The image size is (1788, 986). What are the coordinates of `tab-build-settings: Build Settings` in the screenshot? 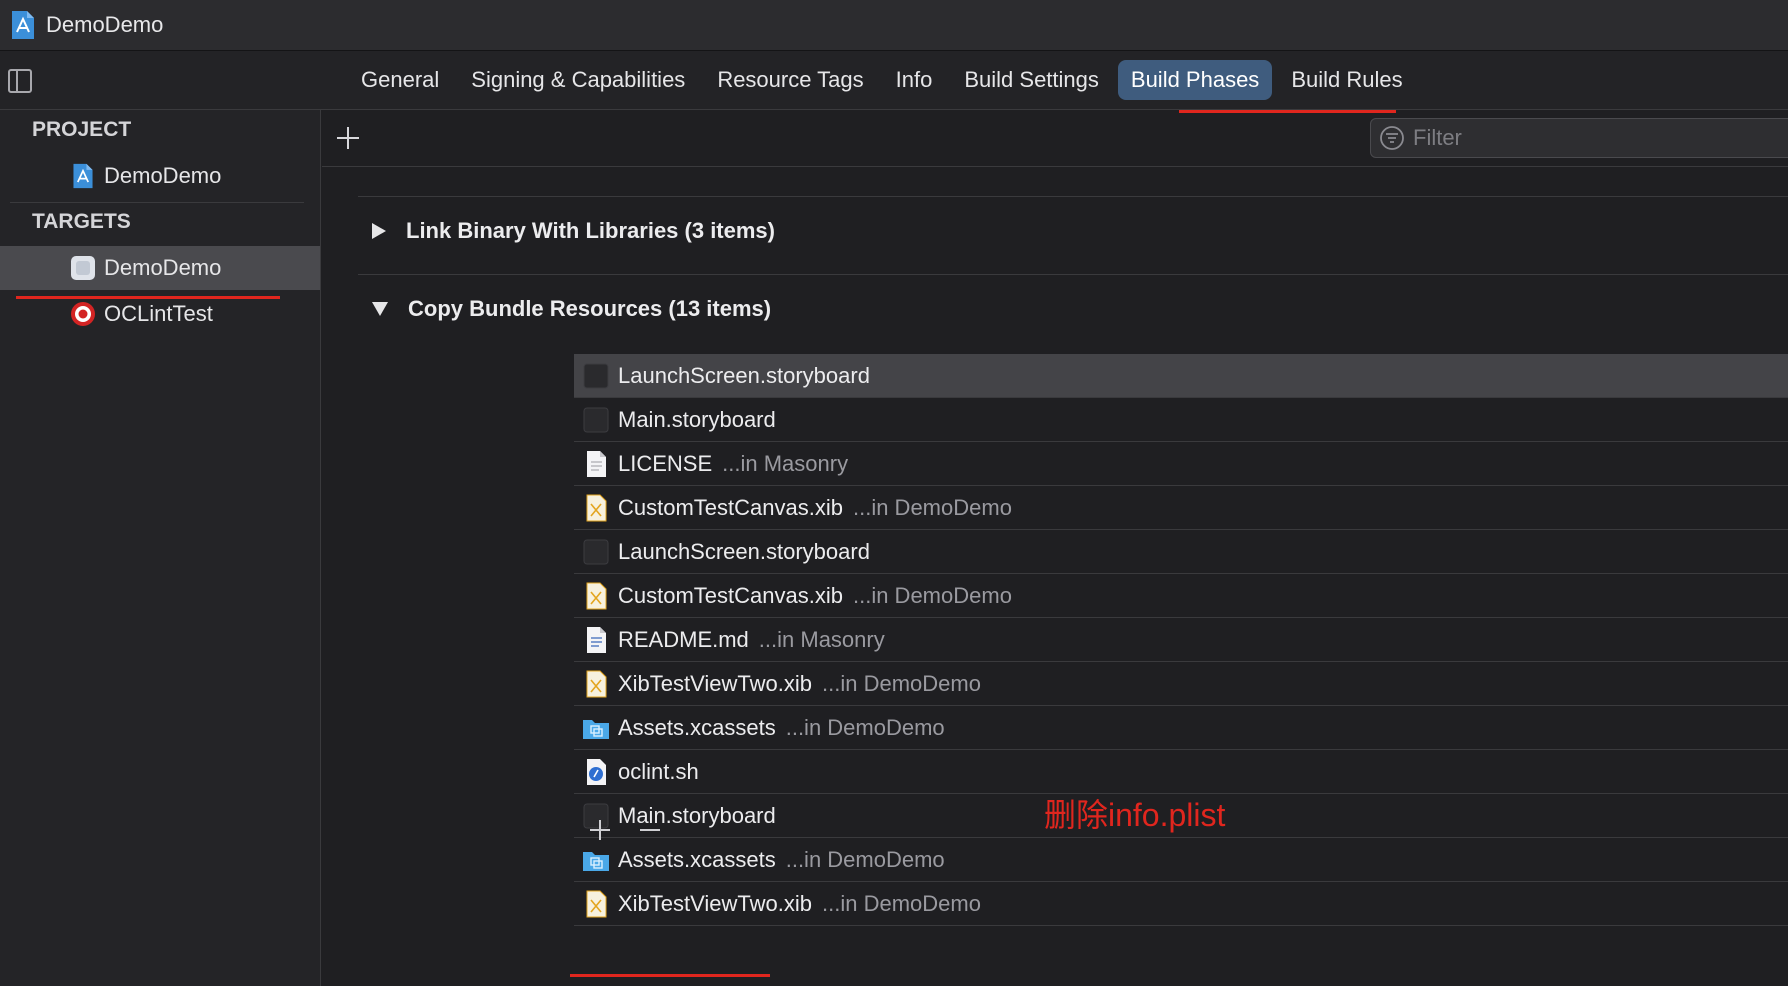 It's located at (1031, 80).